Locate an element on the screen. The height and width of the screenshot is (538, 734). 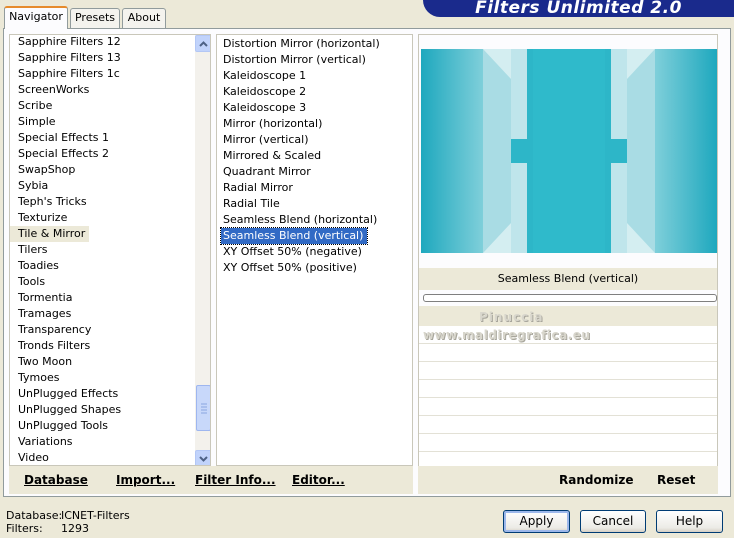
category-item: Teph's Tricks is located at coordinates (65, 202).